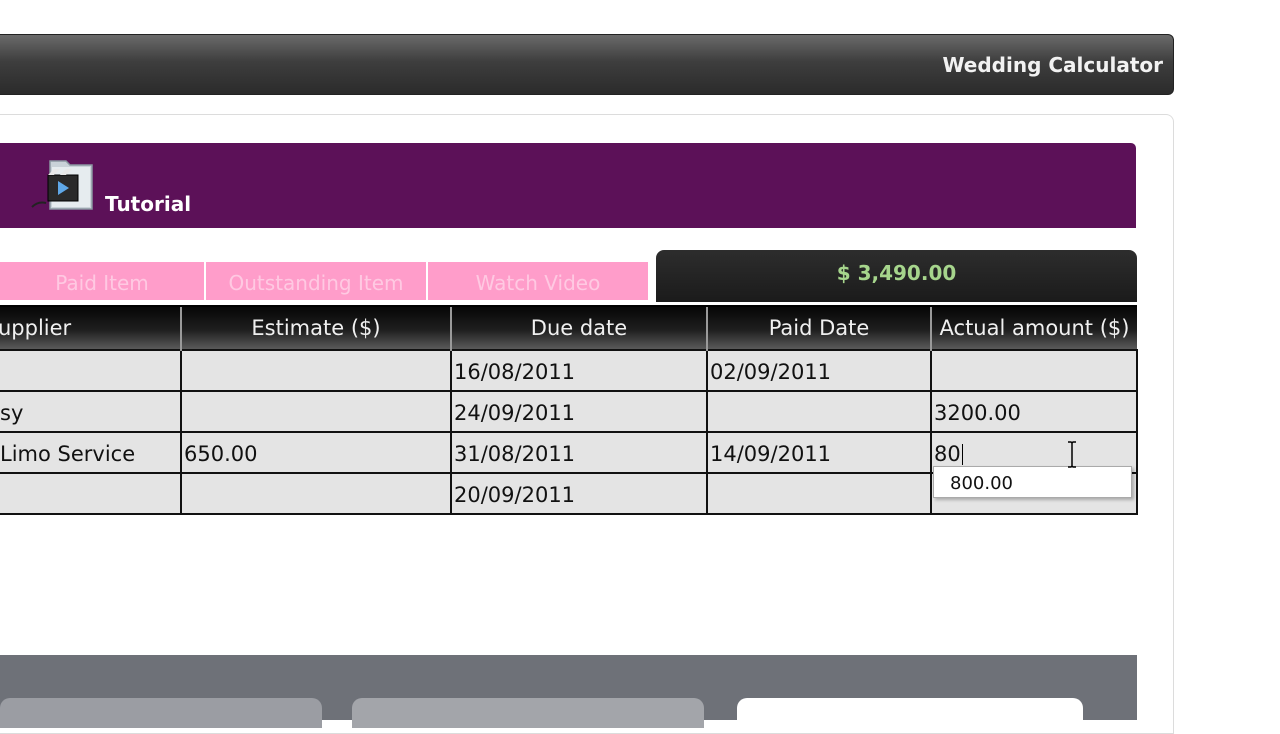 This screenshot has height=734, width=1280. Describe the element at coordinates (947, 454) in the screenshot. I see `actual-amount-input-text: 80` at that location.